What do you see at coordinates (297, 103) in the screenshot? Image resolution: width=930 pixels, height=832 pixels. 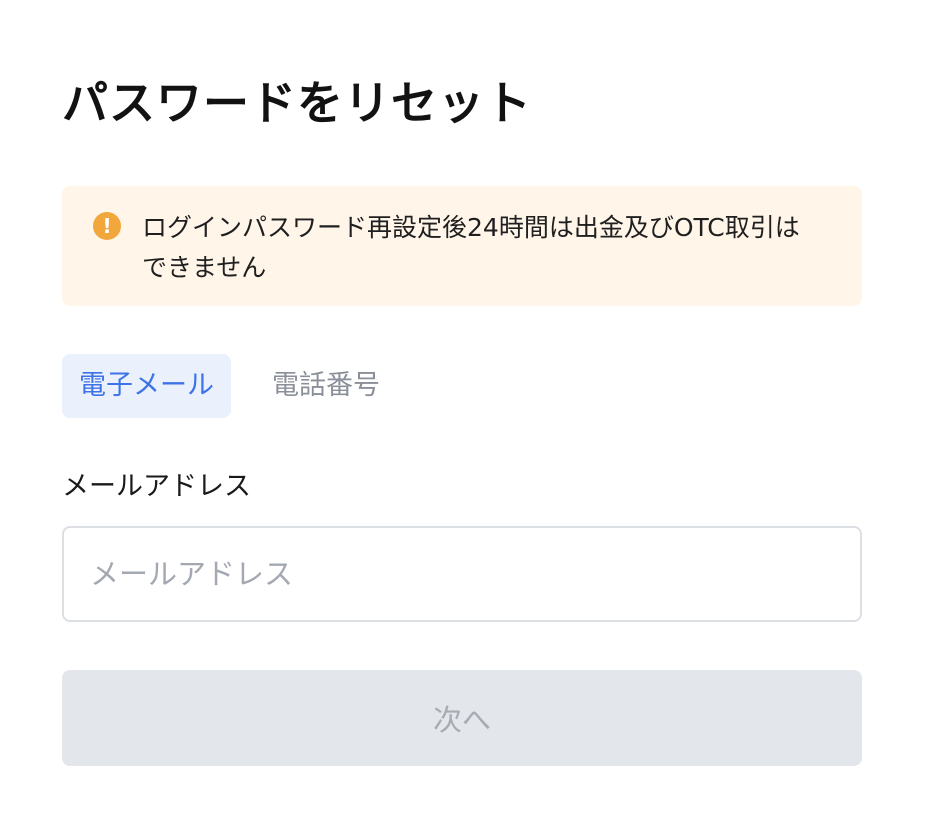 I see `page-title: パスワードをリセット` at bounding box center [297, 103].